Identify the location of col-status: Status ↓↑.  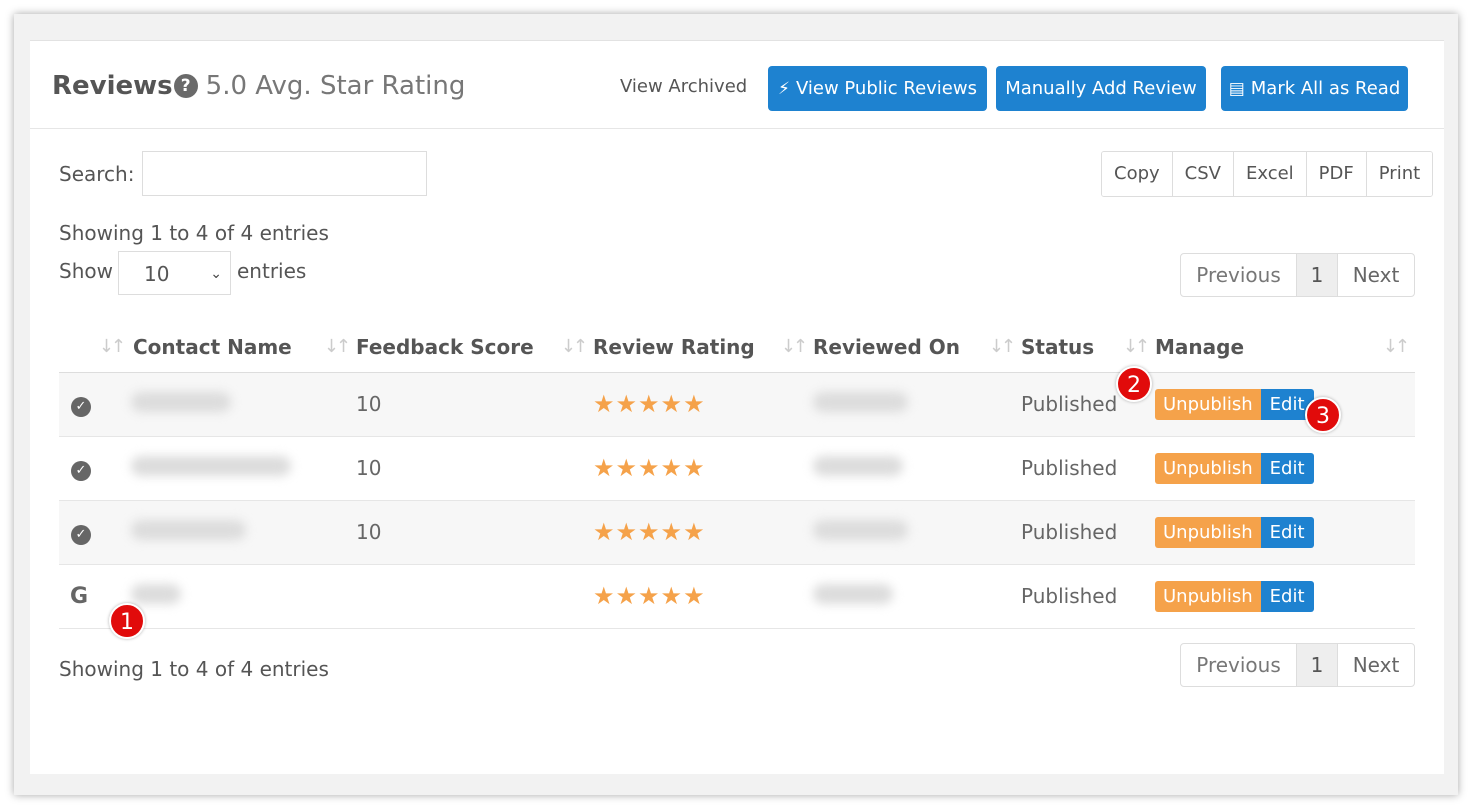
(1088, 347).